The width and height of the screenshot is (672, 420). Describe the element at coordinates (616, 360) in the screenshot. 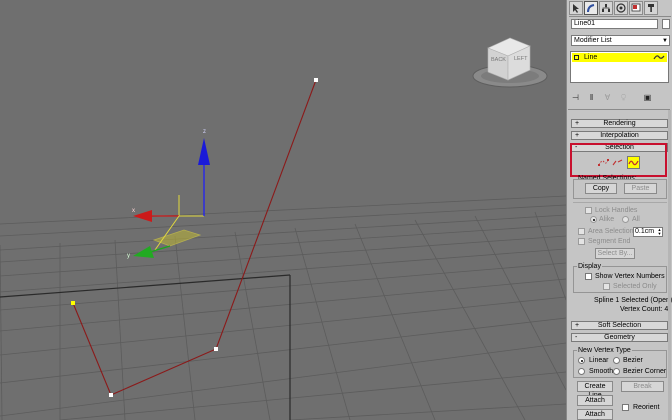

I see `bezier-radio` at that location.